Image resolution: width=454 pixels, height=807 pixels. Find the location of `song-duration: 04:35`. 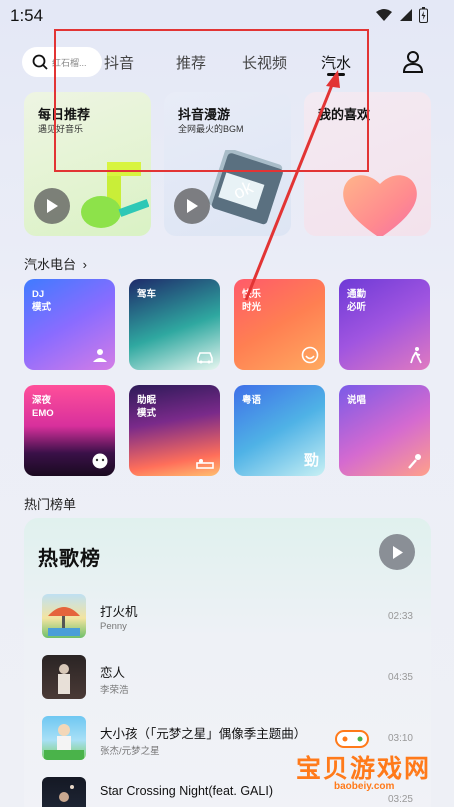

song-duration: 04:35 is located at coordinates (400, 677).